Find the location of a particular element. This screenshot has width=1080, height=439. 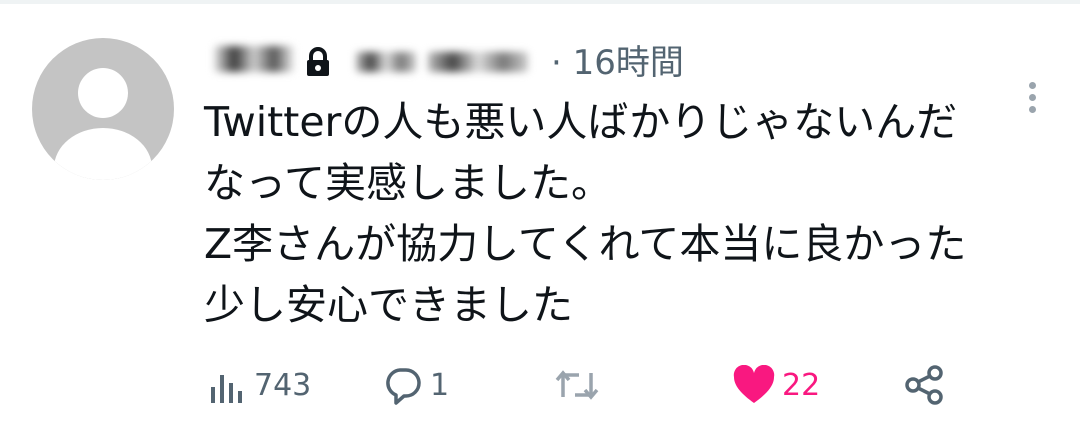

tweet-text-line: なって実感しました。 is located at coordinates (408, 183).